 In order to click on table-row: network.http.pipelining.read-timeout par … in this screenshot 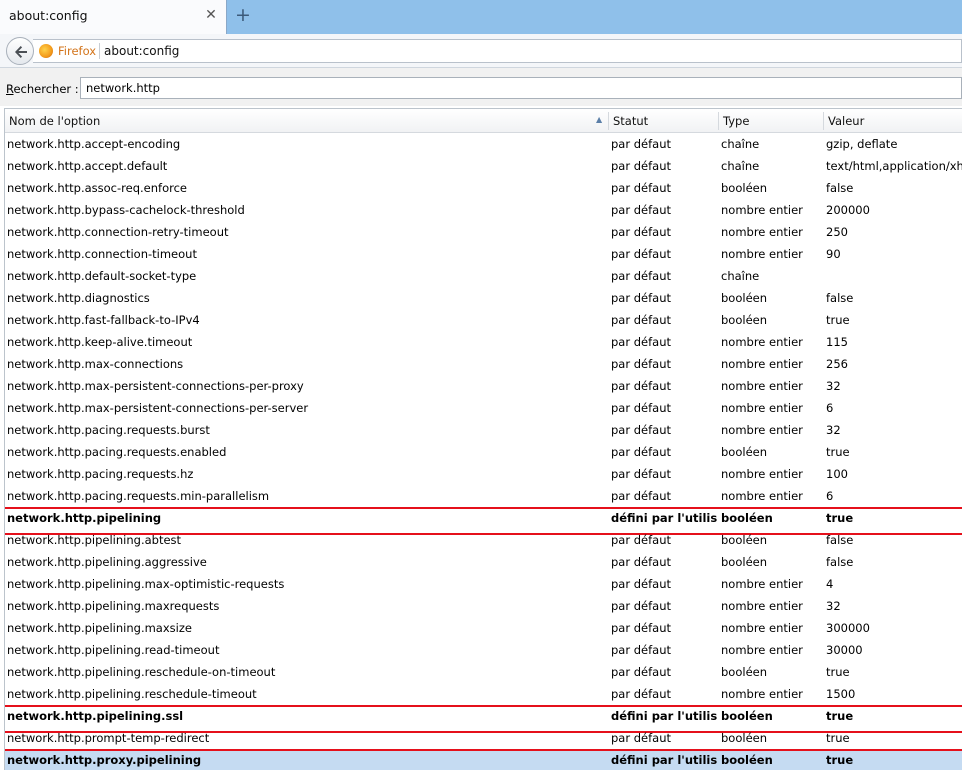, I will do `click(483, 650)`.